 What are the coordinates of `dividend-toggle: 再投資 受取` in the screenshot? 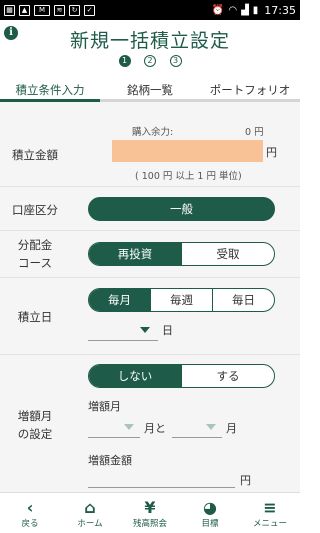 It's located at (181, 254).